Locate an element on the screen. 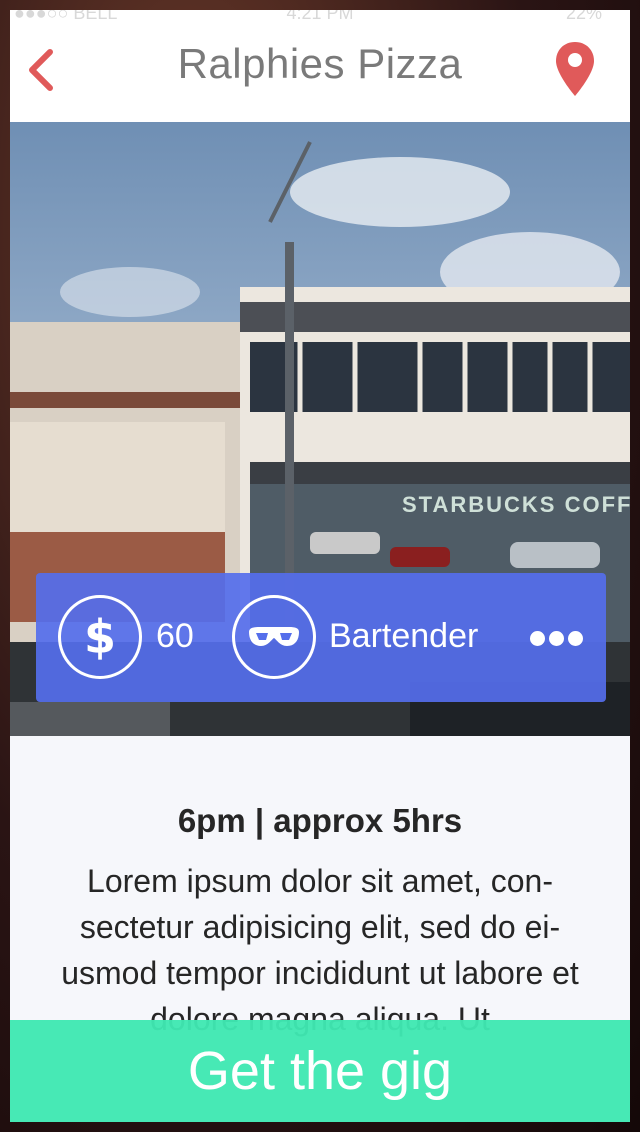 Image resolution: width=640 pixels, height=1132 pixels. page-title: Ralphies Pizza is located at coordinates (320, 63).